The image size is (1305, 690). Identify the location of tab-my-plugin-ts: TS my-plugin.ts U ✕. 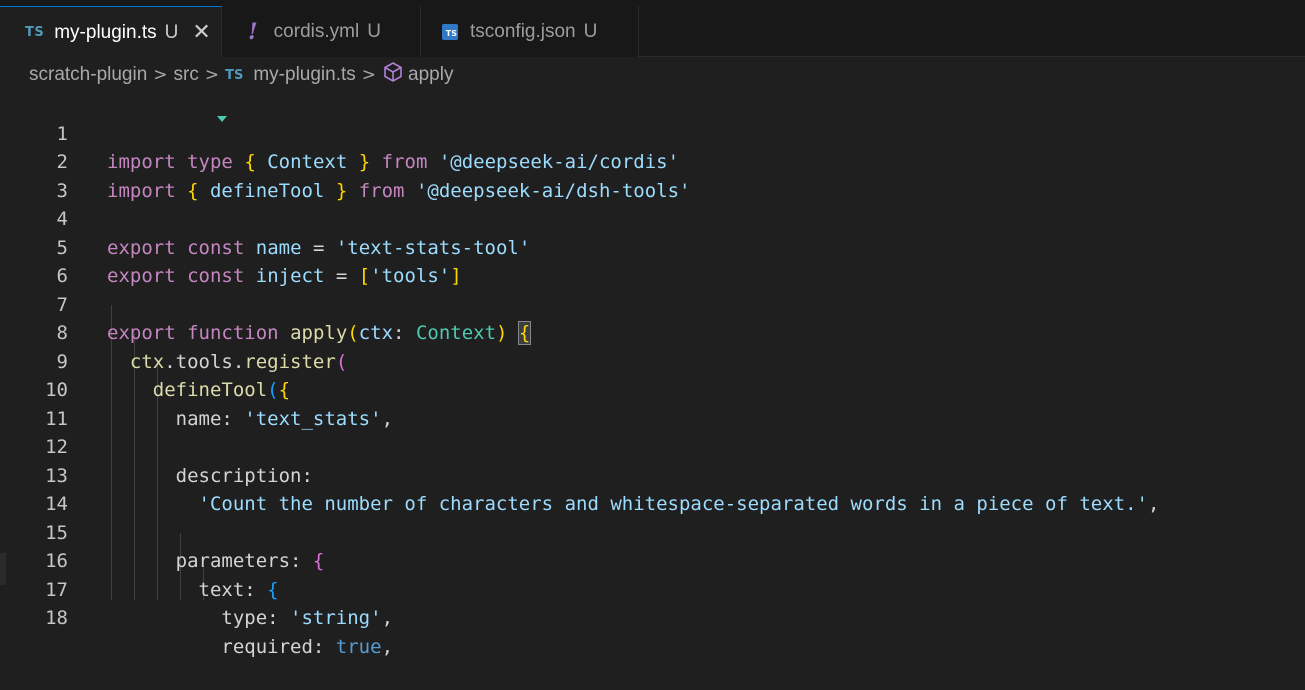
(111, 32).